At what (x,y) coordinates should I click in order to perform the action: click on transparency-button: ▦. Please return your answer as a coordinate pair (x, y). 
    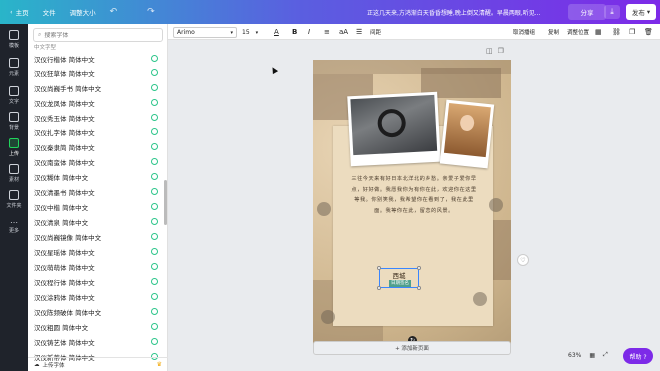
    Looking at the image, I should click on (598, 32).